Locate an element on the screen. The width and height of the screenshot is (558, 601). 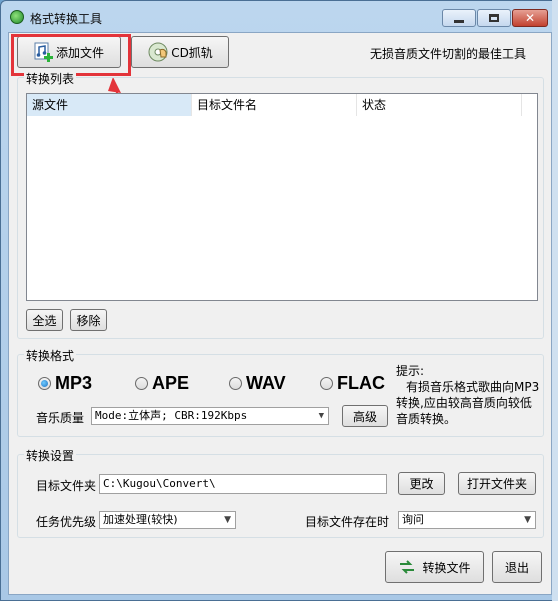
minimize-button is located at coordinates (459, 18).